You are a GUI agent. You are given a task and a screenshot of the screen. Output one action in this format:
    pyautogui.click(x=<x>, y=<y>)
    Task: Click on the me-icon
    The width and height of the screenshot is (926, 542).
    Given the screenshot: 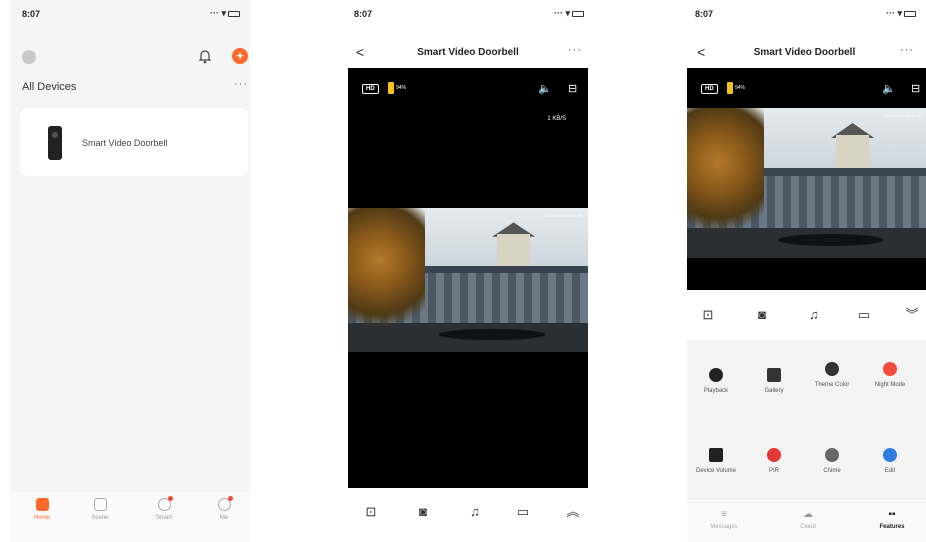 What is the action you would take?
    pyautogui.click(x=225, y=503)
    